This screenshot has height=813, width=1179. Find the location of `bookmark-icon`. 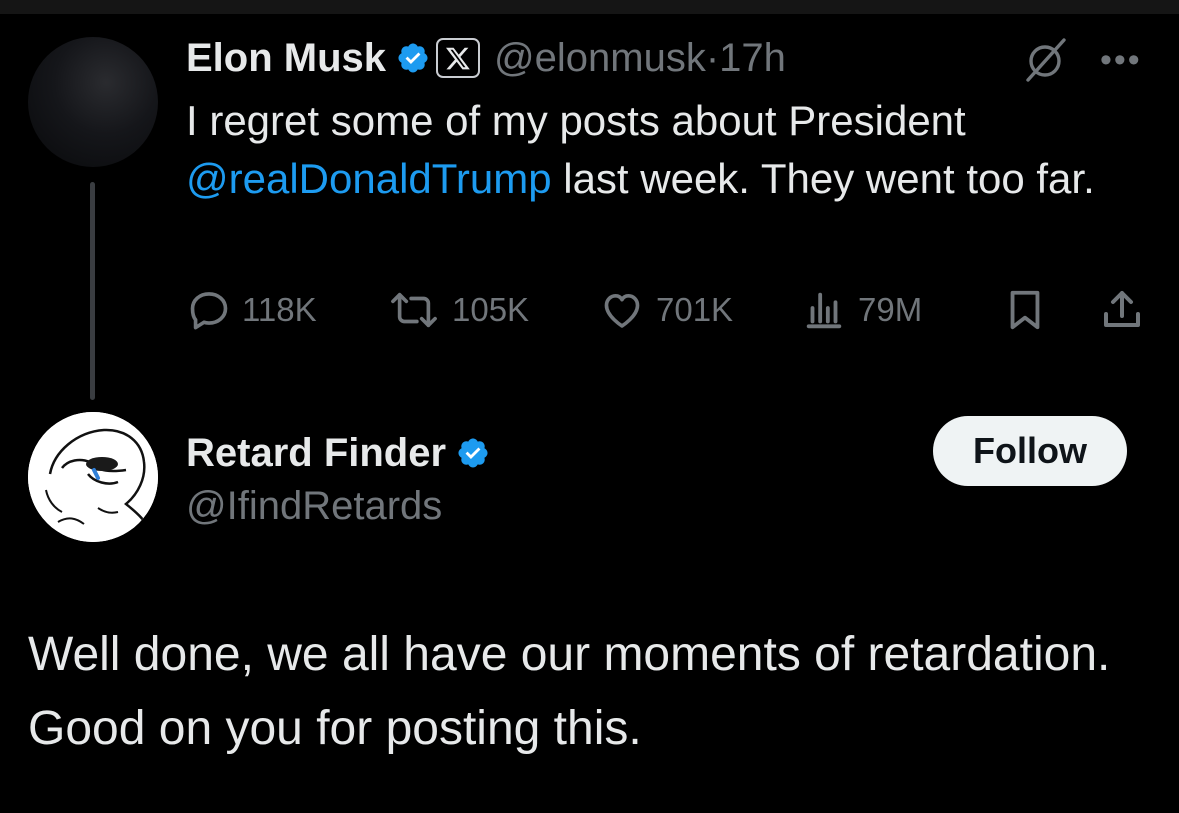

bookmark-icon is located at coordinates (1025, 310).